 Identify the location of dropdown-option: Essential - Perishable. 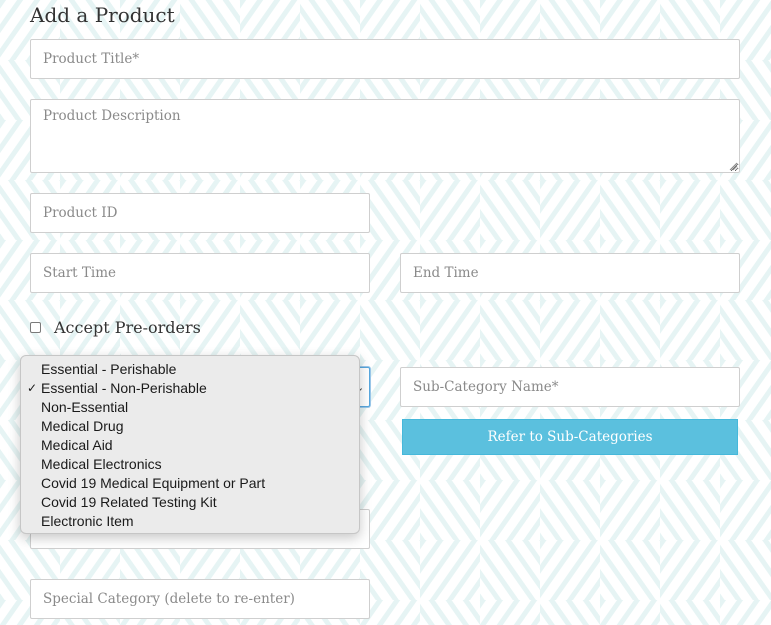
(190, 369).